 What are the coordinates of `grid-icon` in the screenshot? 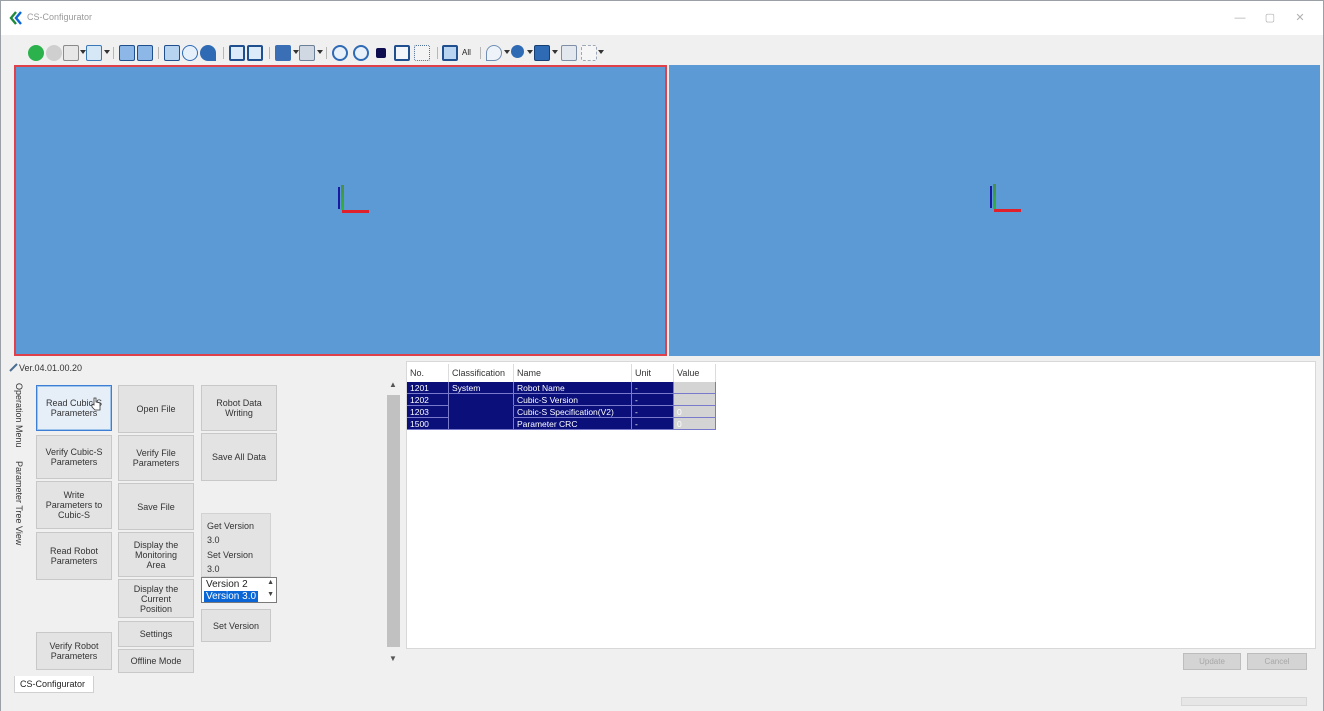 It's located at (402, 53).